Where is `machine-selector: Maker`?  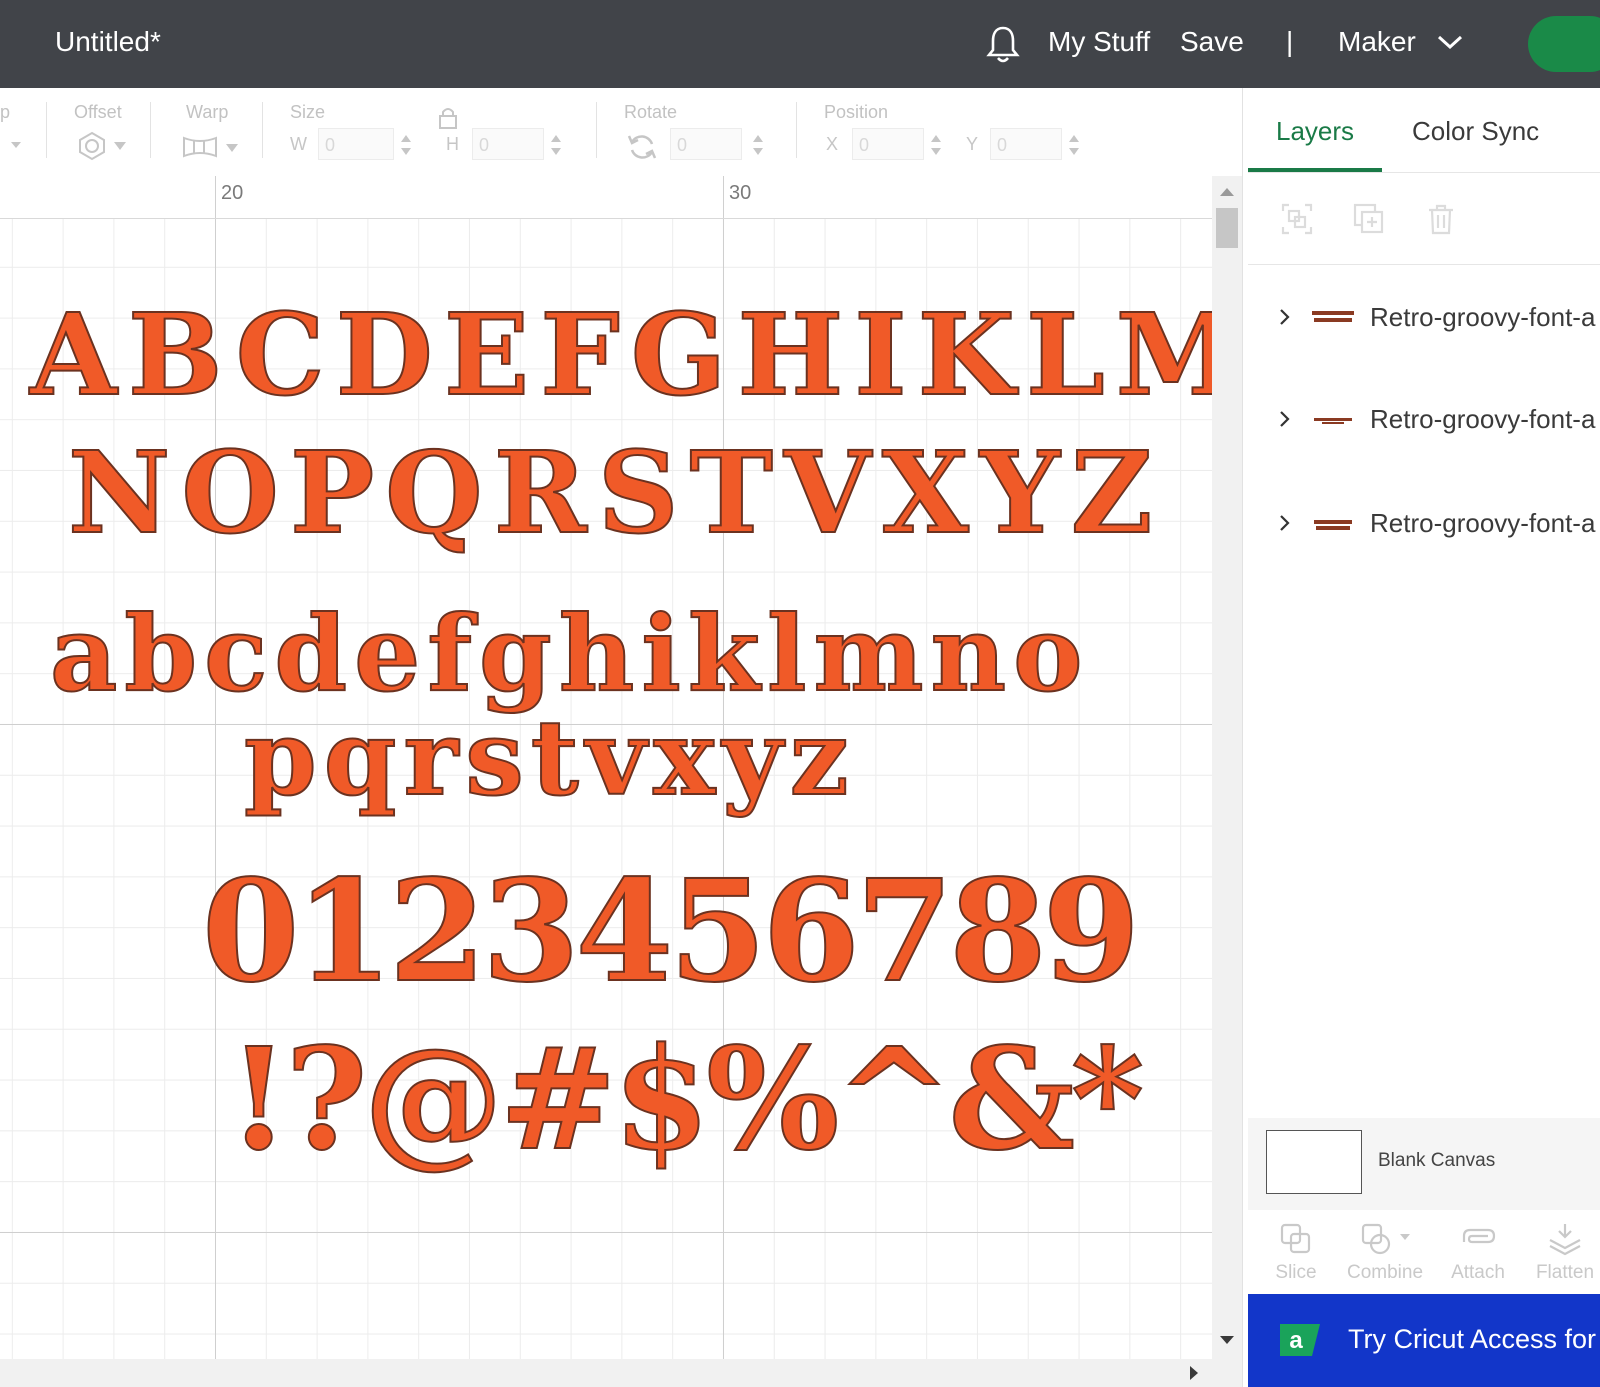
machine-selector: Maker is located at coordinates (1377, 42).